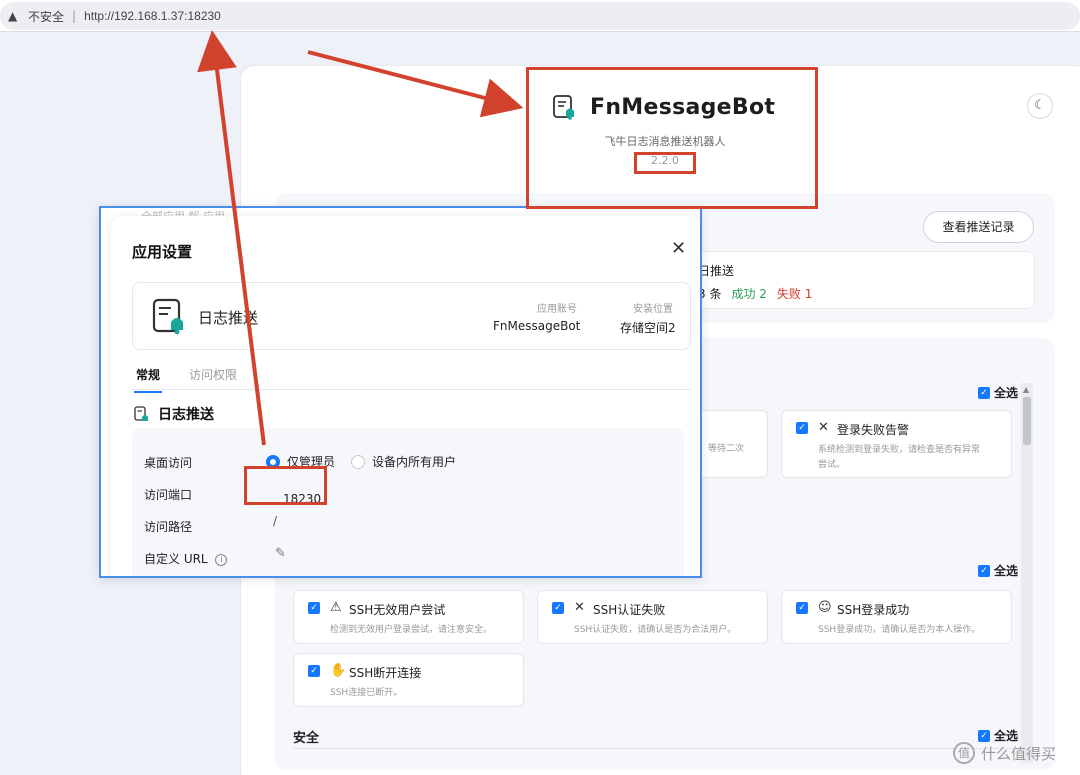 The height and width of the screenshot is (775, 1080). Describe the element at coordinates (964, 753) in the screenshot. I see `watermark-logo-icon: 值` at that location.